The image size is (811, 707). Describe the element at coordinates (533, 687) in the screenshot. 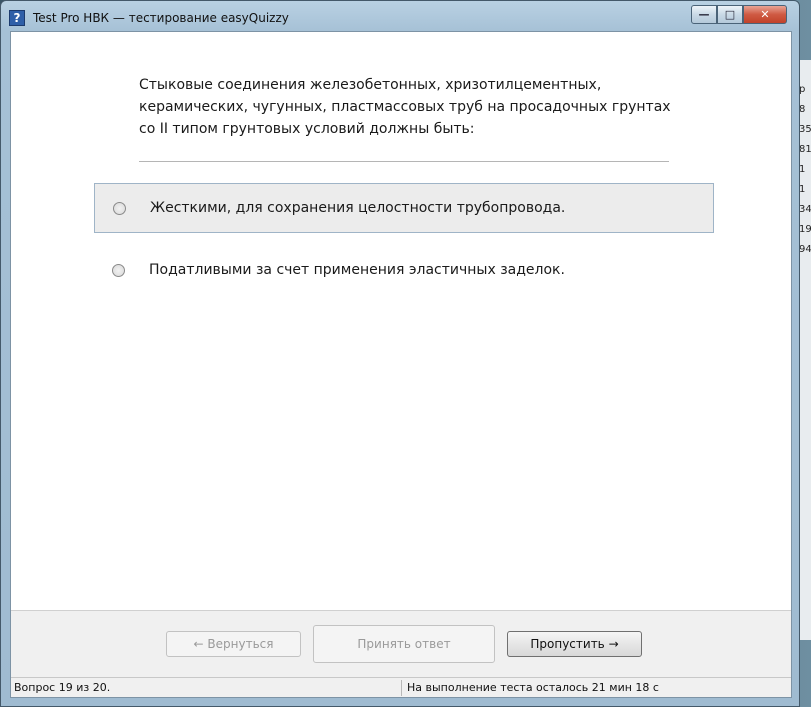

I see `time-remaining: На выполнение теста осталось 21 мин 18 с` at that location.